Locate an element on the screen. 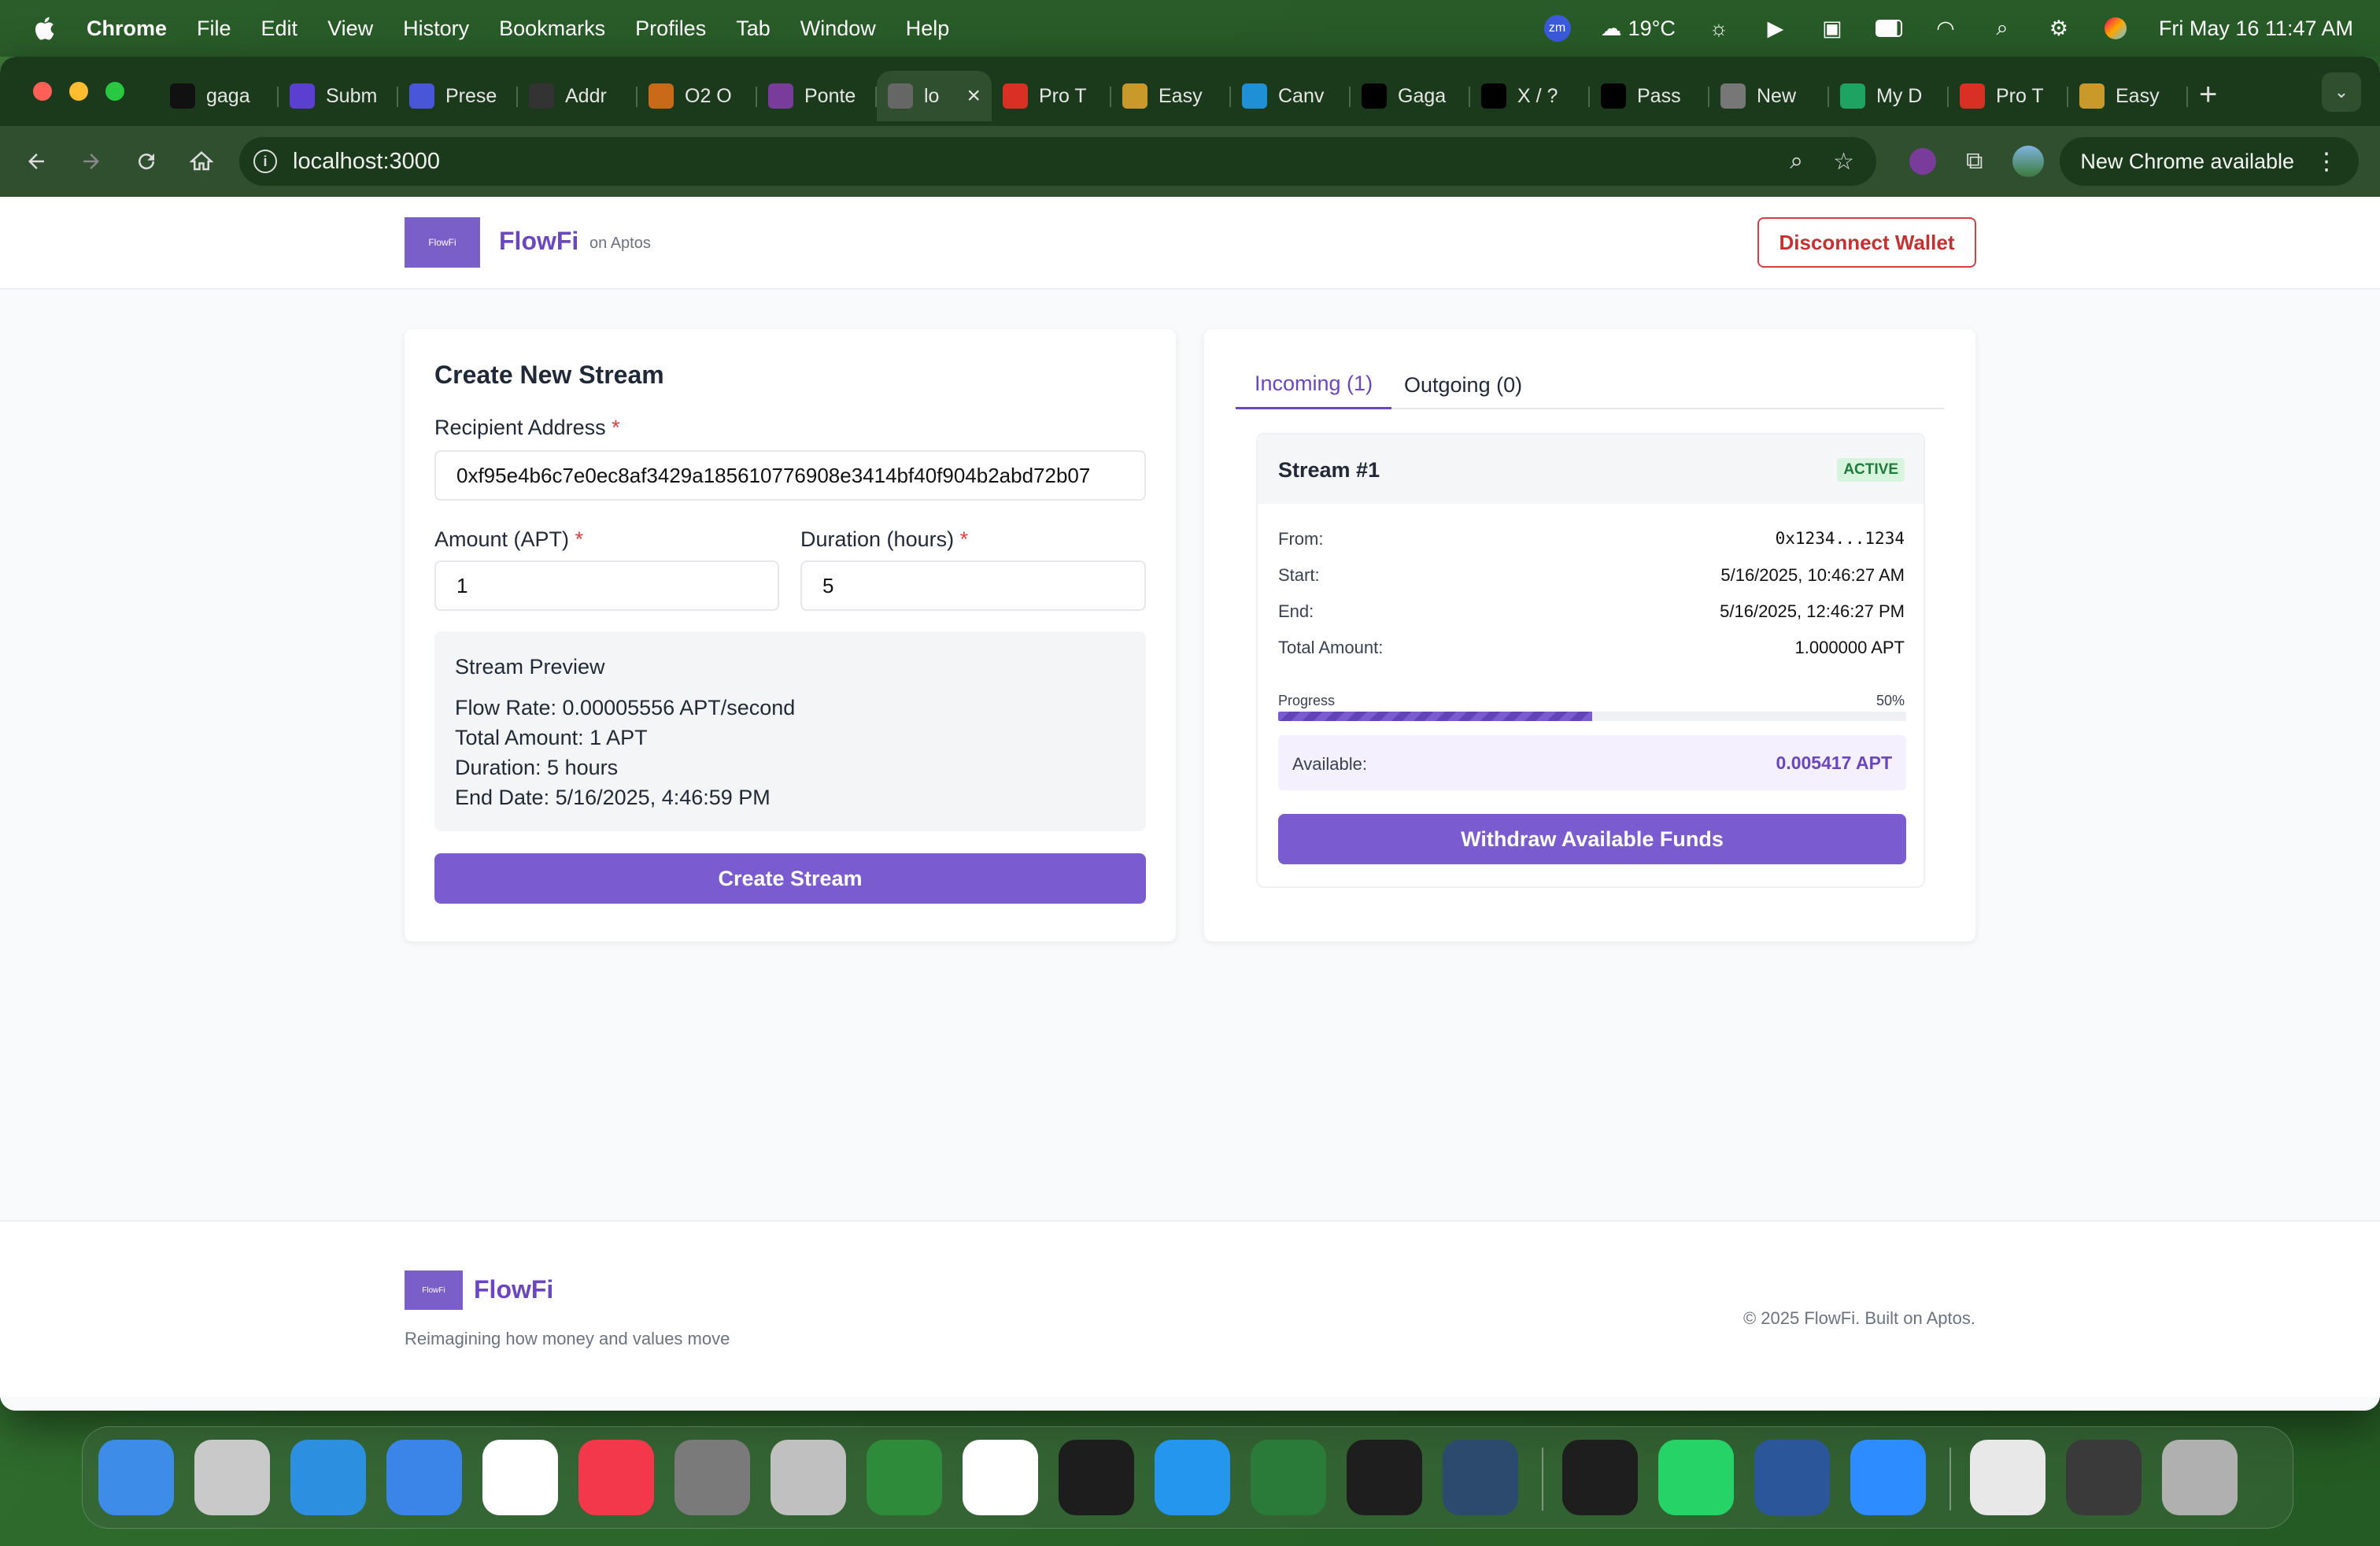 The width and height of the screenshot is (2380, 1546). wifi-icon: ◠ is located at coordinates (1946, 28).